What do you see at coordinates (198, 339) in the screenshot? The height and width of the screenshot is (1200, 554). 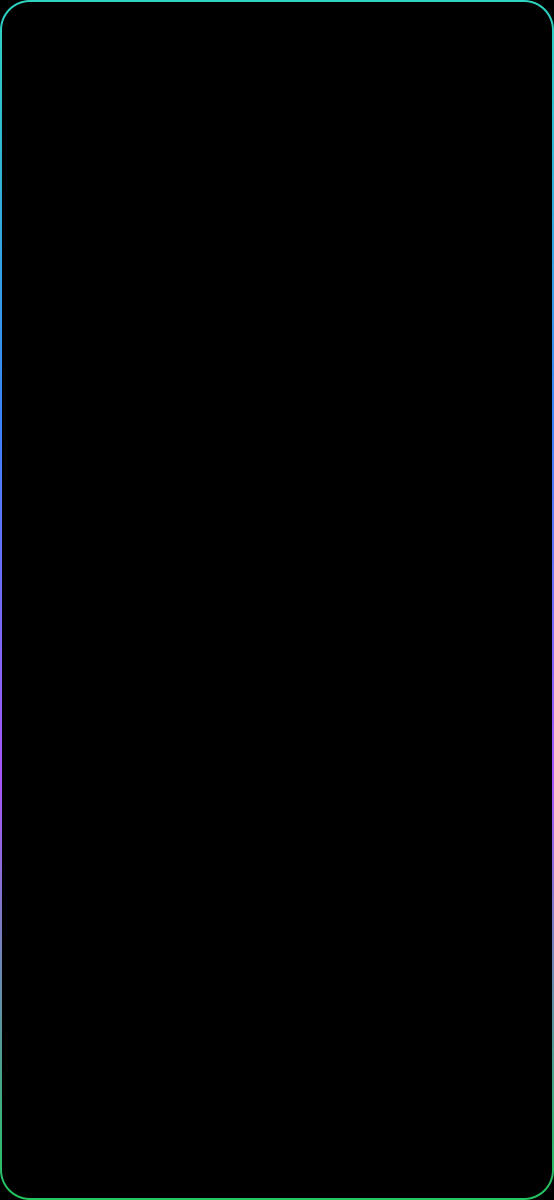 I see `frequency-label: Frequency` at bounding box center [198, 339].